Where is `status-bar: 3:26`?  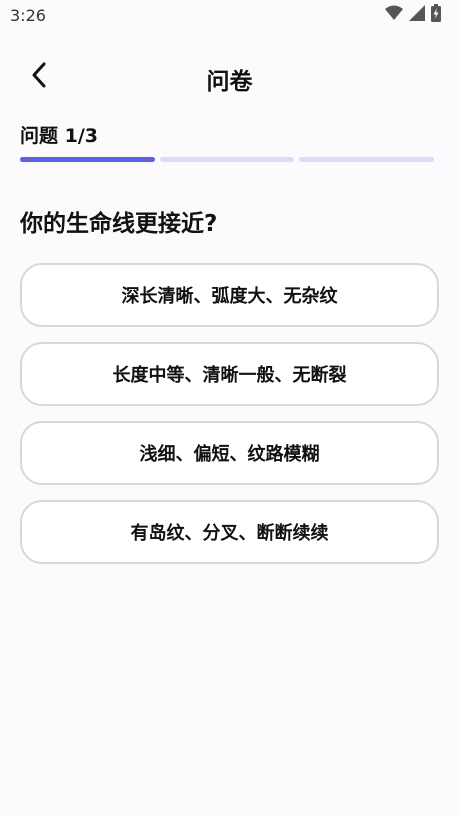 status-bar: 3:26 is located at coordinates (229, 16).